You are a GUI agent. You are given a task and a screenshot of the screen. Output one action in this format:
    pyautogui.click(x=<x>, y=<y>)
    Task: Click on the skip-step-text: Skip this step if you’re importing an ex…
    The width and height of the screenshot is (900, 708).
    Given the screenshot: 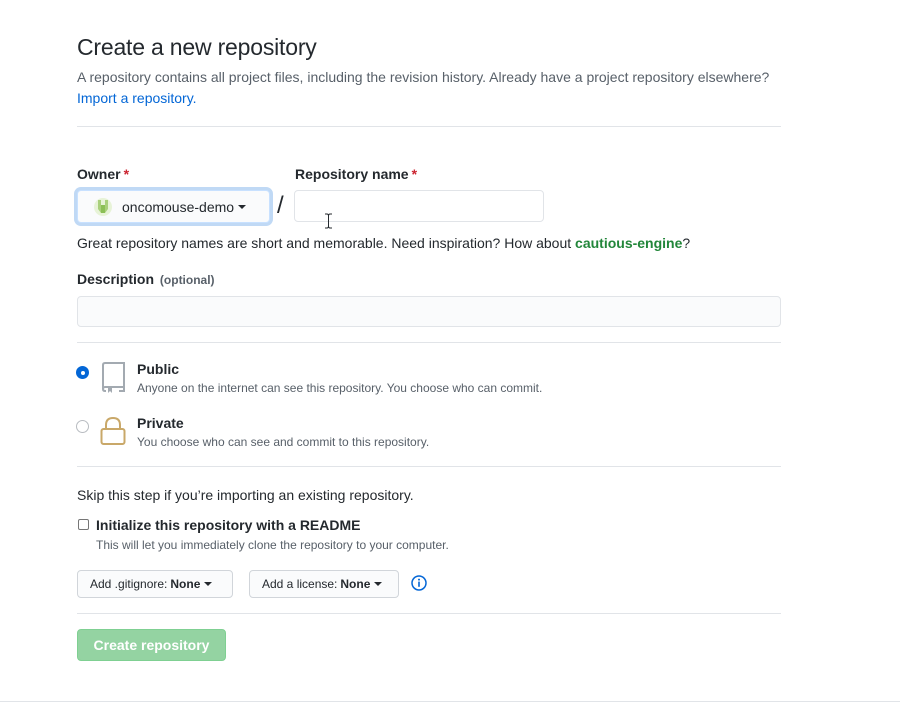 What is the action you would take?
    pyautogui.click(x=245, y=495)
    